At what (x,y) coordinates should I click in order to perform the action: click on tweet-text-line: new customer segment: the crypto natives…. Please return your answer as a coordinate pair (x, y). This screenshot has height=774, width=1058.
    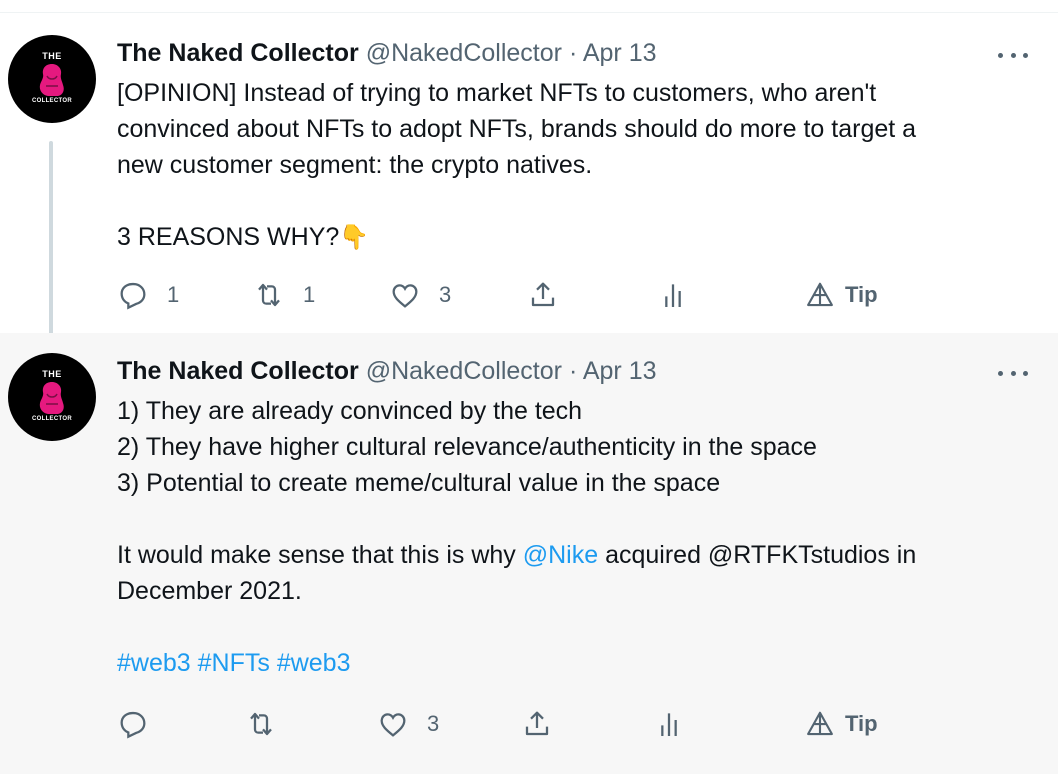
    Looking at the image, I should click on (355, 165).